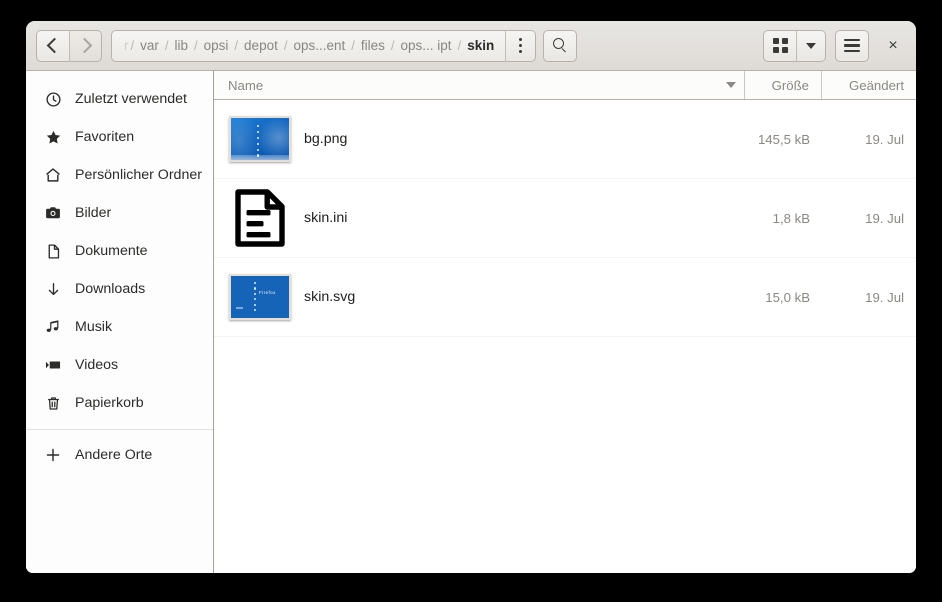 The width and height of the screenshot is (942, 602). I want to click on view-options-dropdown-button, so click(811, 45).